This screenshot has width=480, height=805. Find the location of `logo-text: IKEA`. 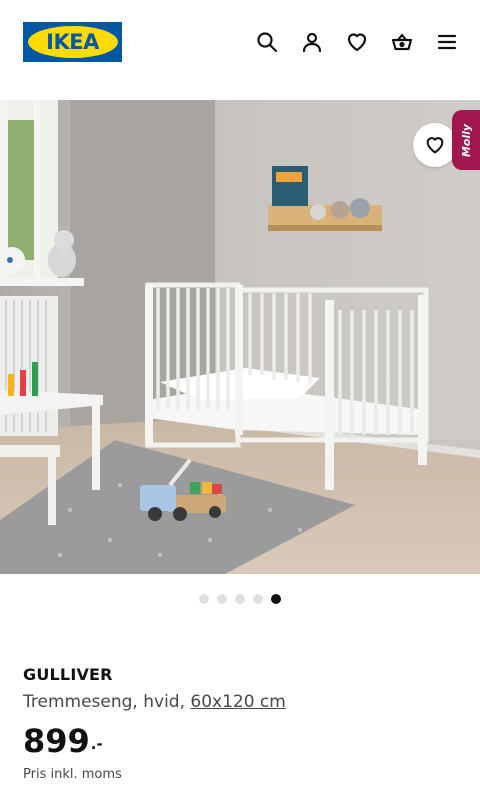

logo-text: IKEA is located at coordinates (72, 42).